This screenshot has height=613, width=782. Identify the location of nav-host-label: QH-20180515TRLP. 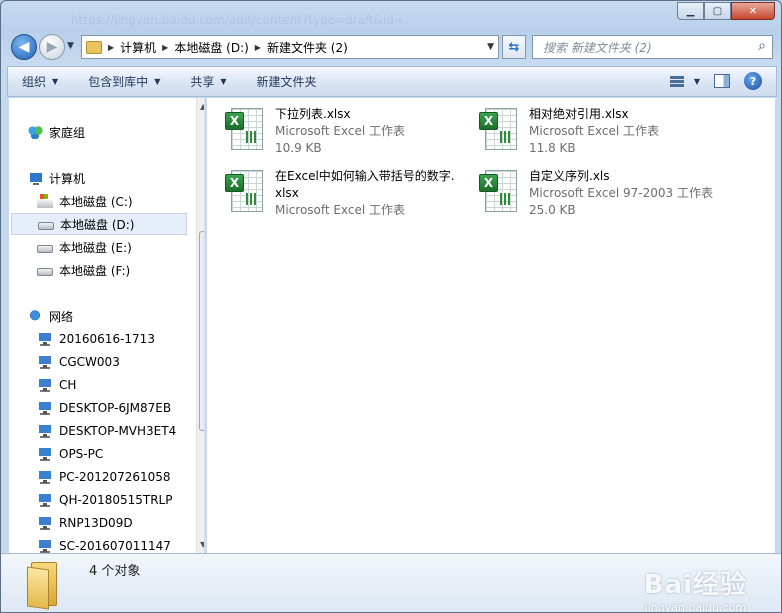
(116, 500).